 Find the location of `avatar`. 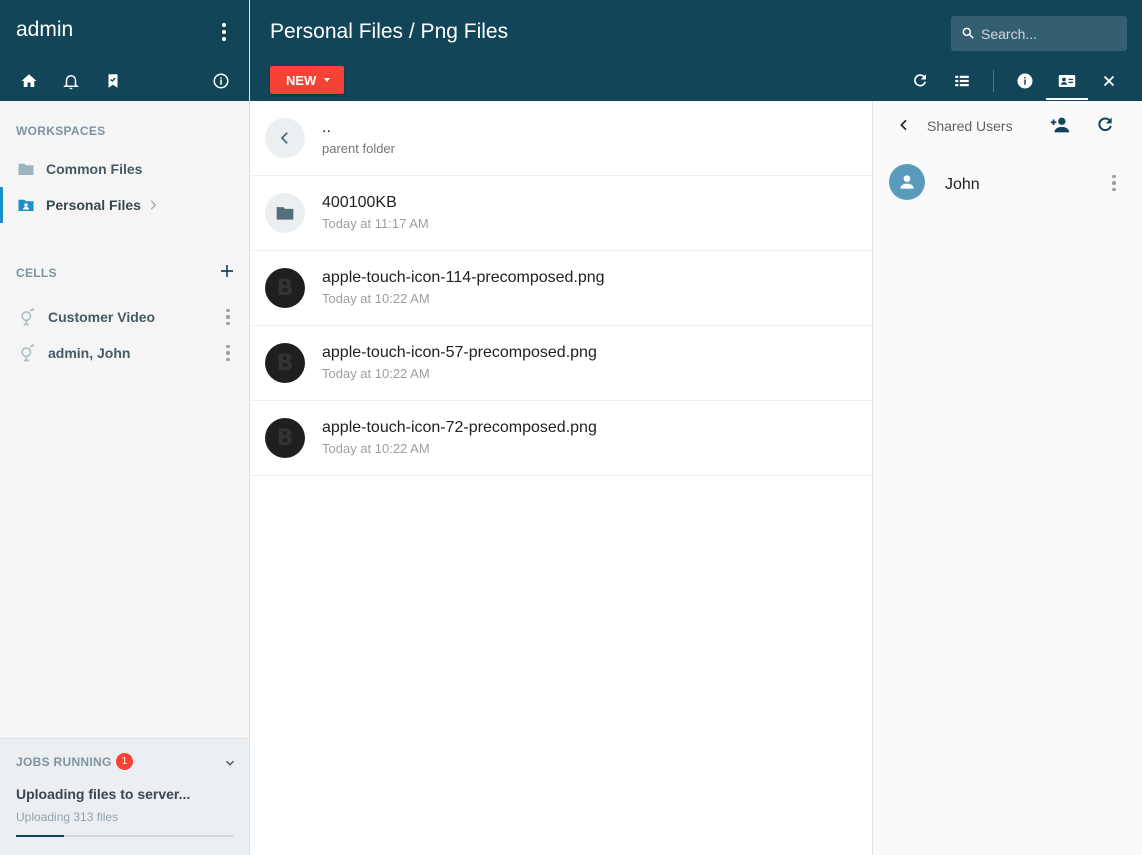

avatar is located at coordinates (907, 182).